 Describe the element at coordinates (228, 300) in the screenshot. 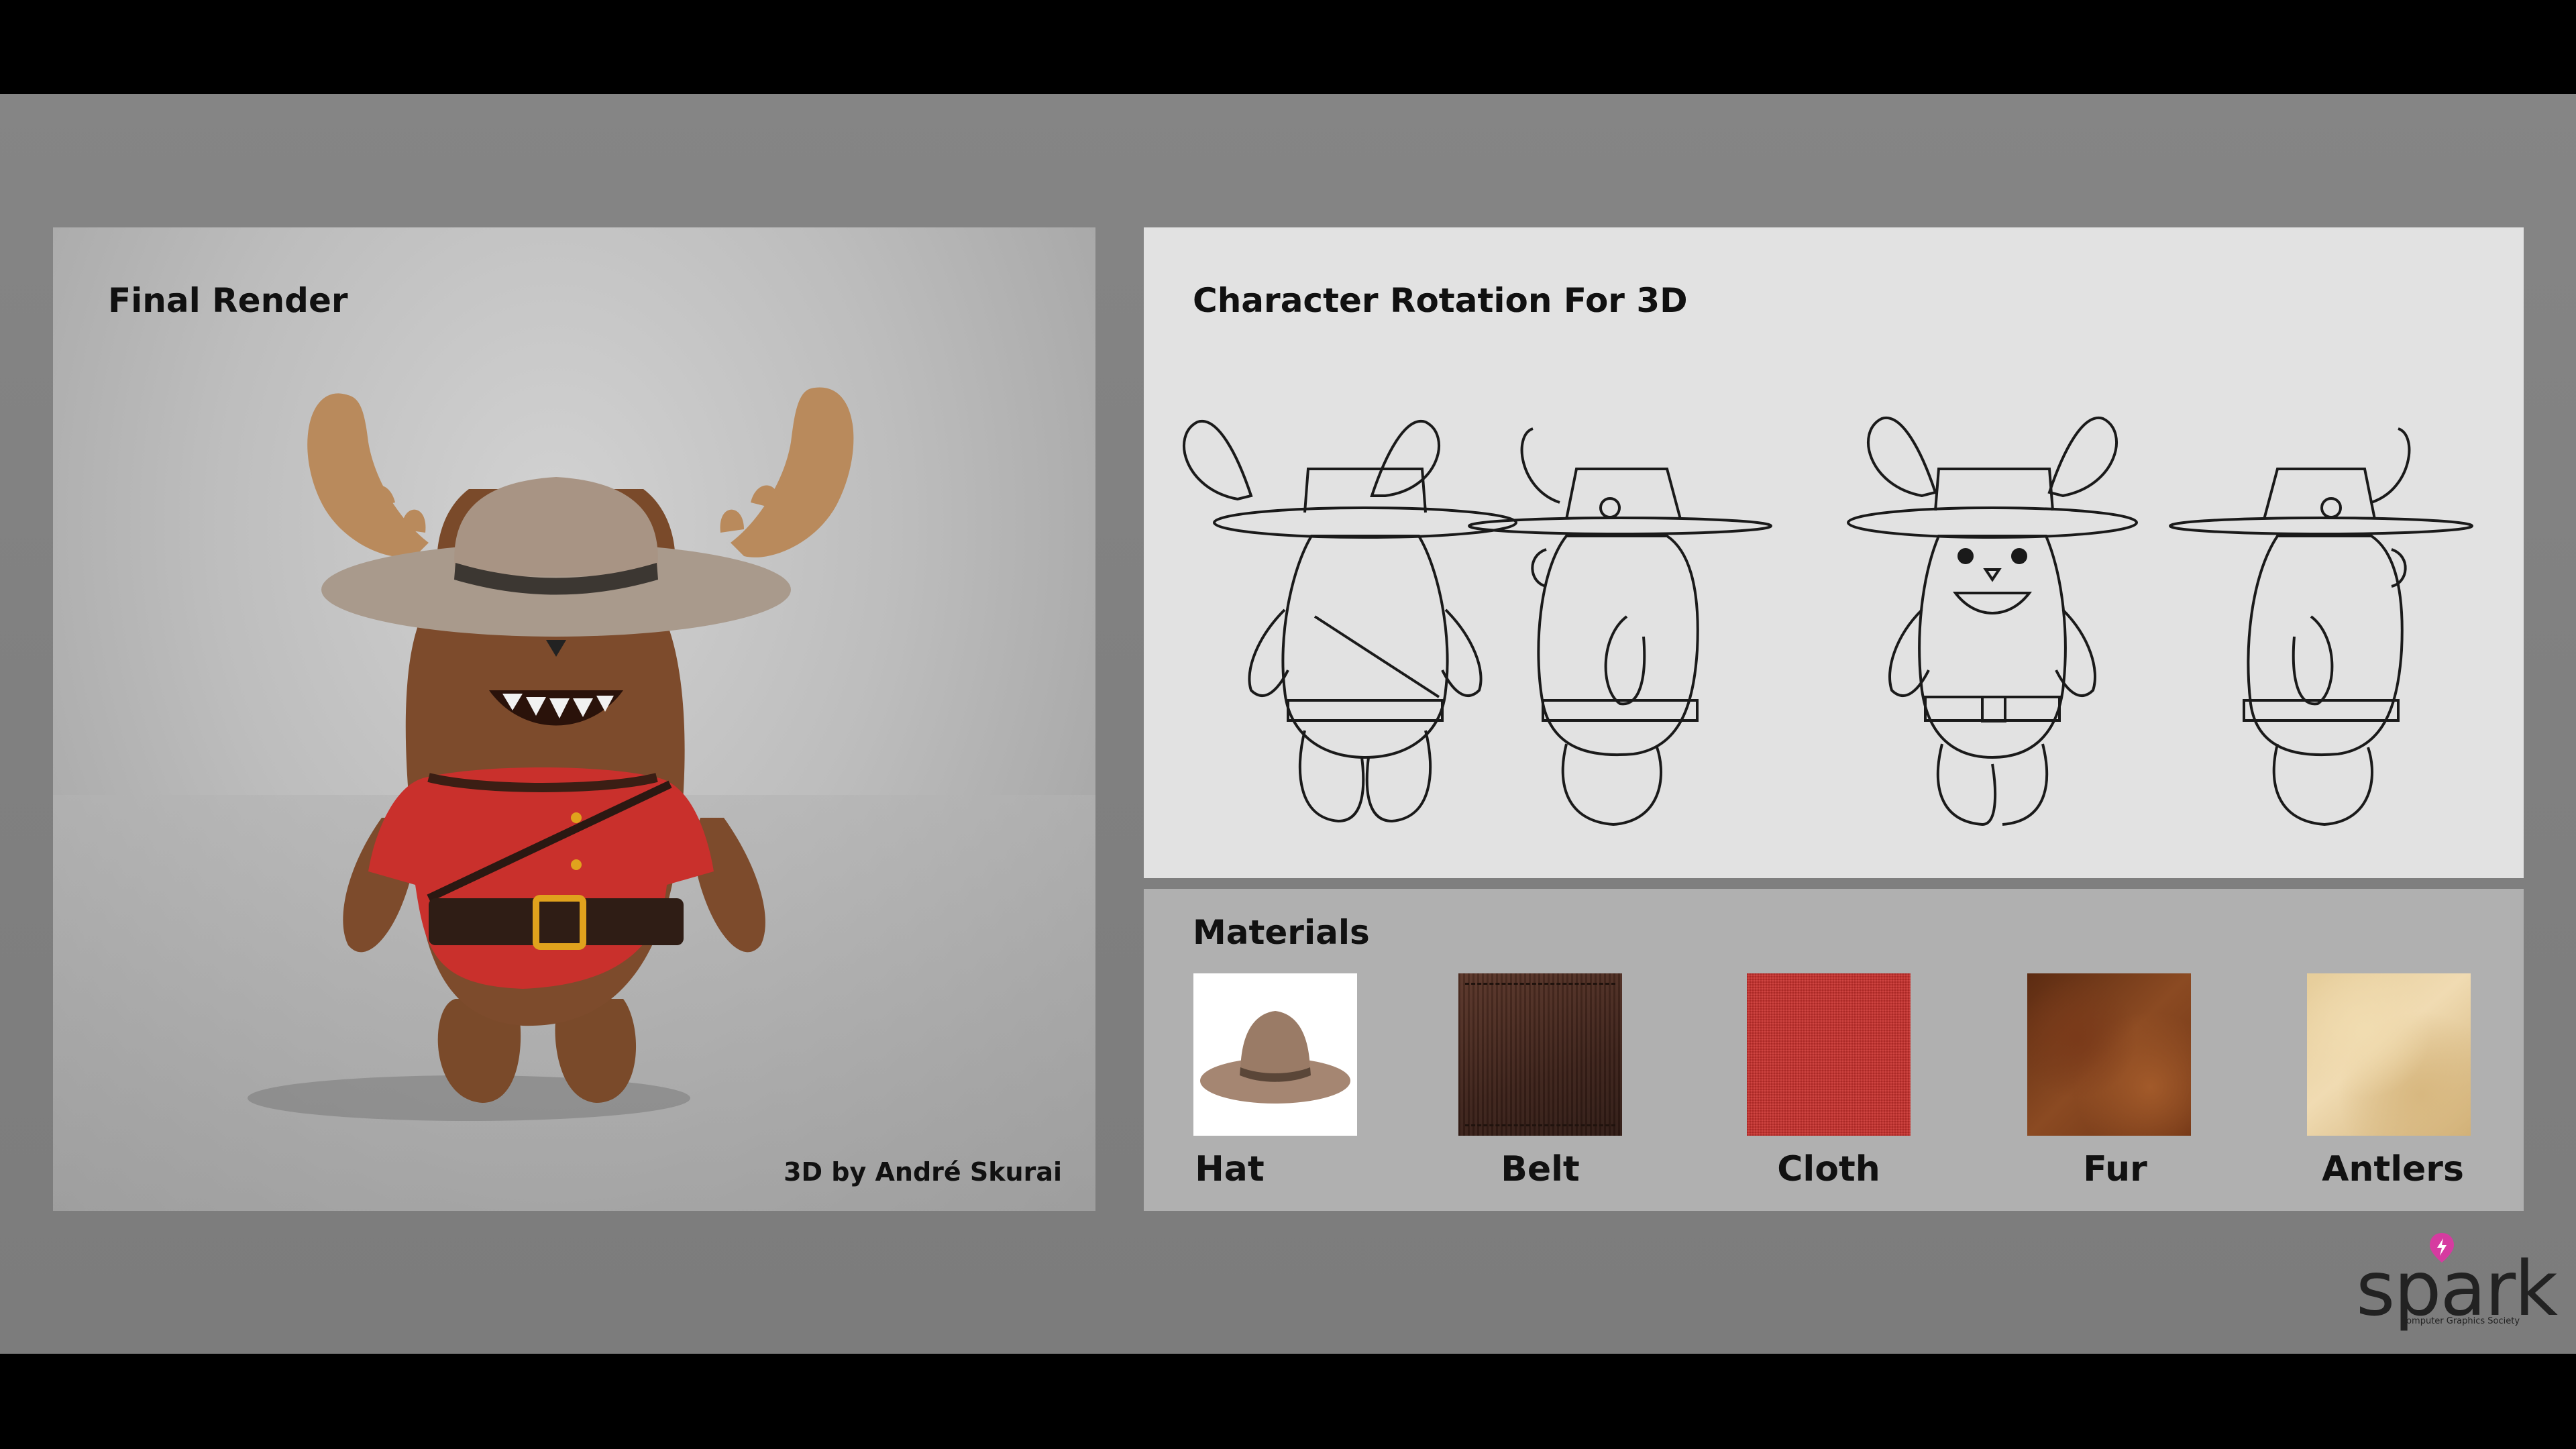

I see `final-render-title: Final Render` at that location.